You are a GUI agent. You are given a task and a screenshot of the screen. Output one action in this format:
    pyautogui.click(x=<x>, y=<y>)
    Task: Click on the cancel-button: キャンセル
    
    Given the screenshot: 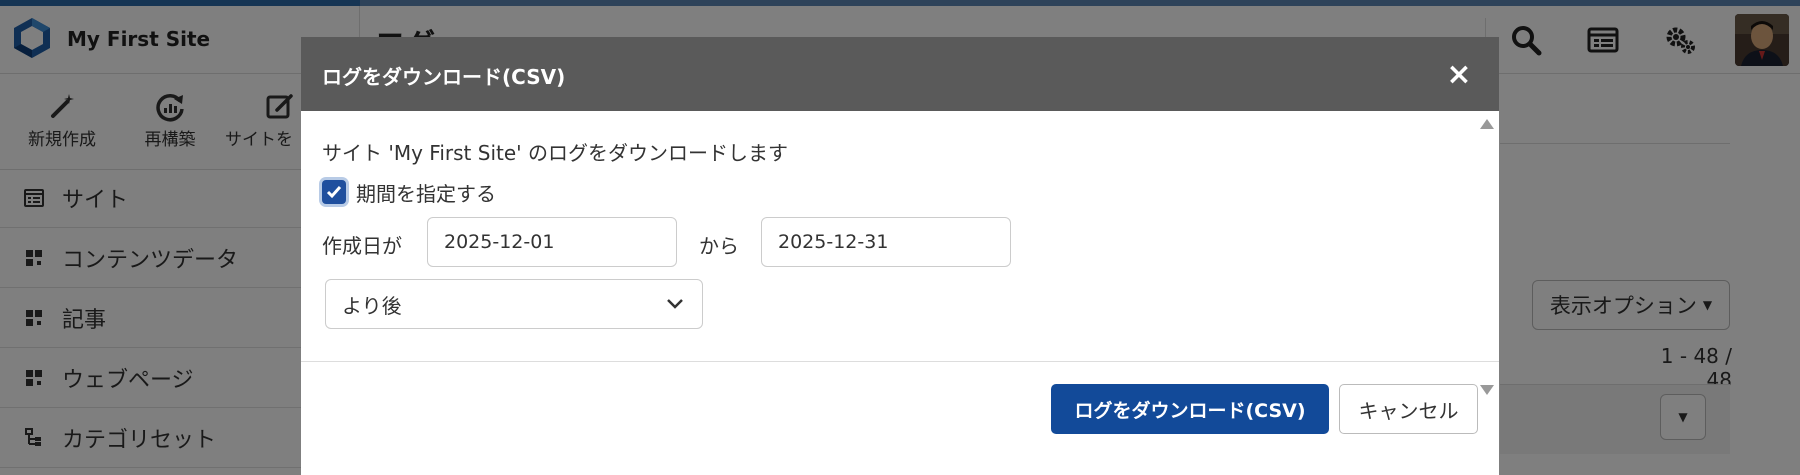 What is the action you would take?
    pyautogui.click(x=1408, y=409)
    